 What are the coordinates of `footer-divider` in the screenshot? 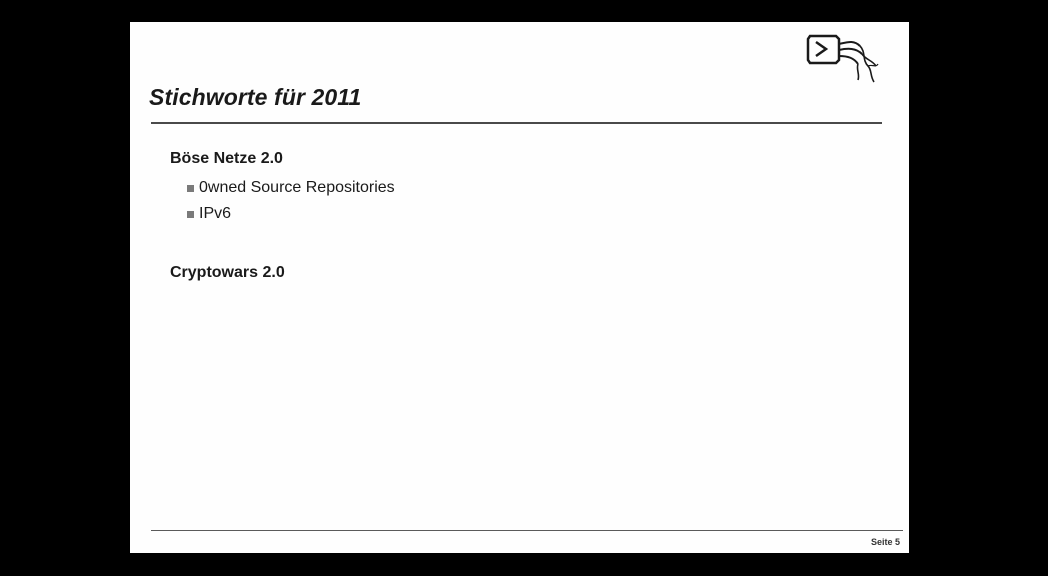 It's located at (527, 530).